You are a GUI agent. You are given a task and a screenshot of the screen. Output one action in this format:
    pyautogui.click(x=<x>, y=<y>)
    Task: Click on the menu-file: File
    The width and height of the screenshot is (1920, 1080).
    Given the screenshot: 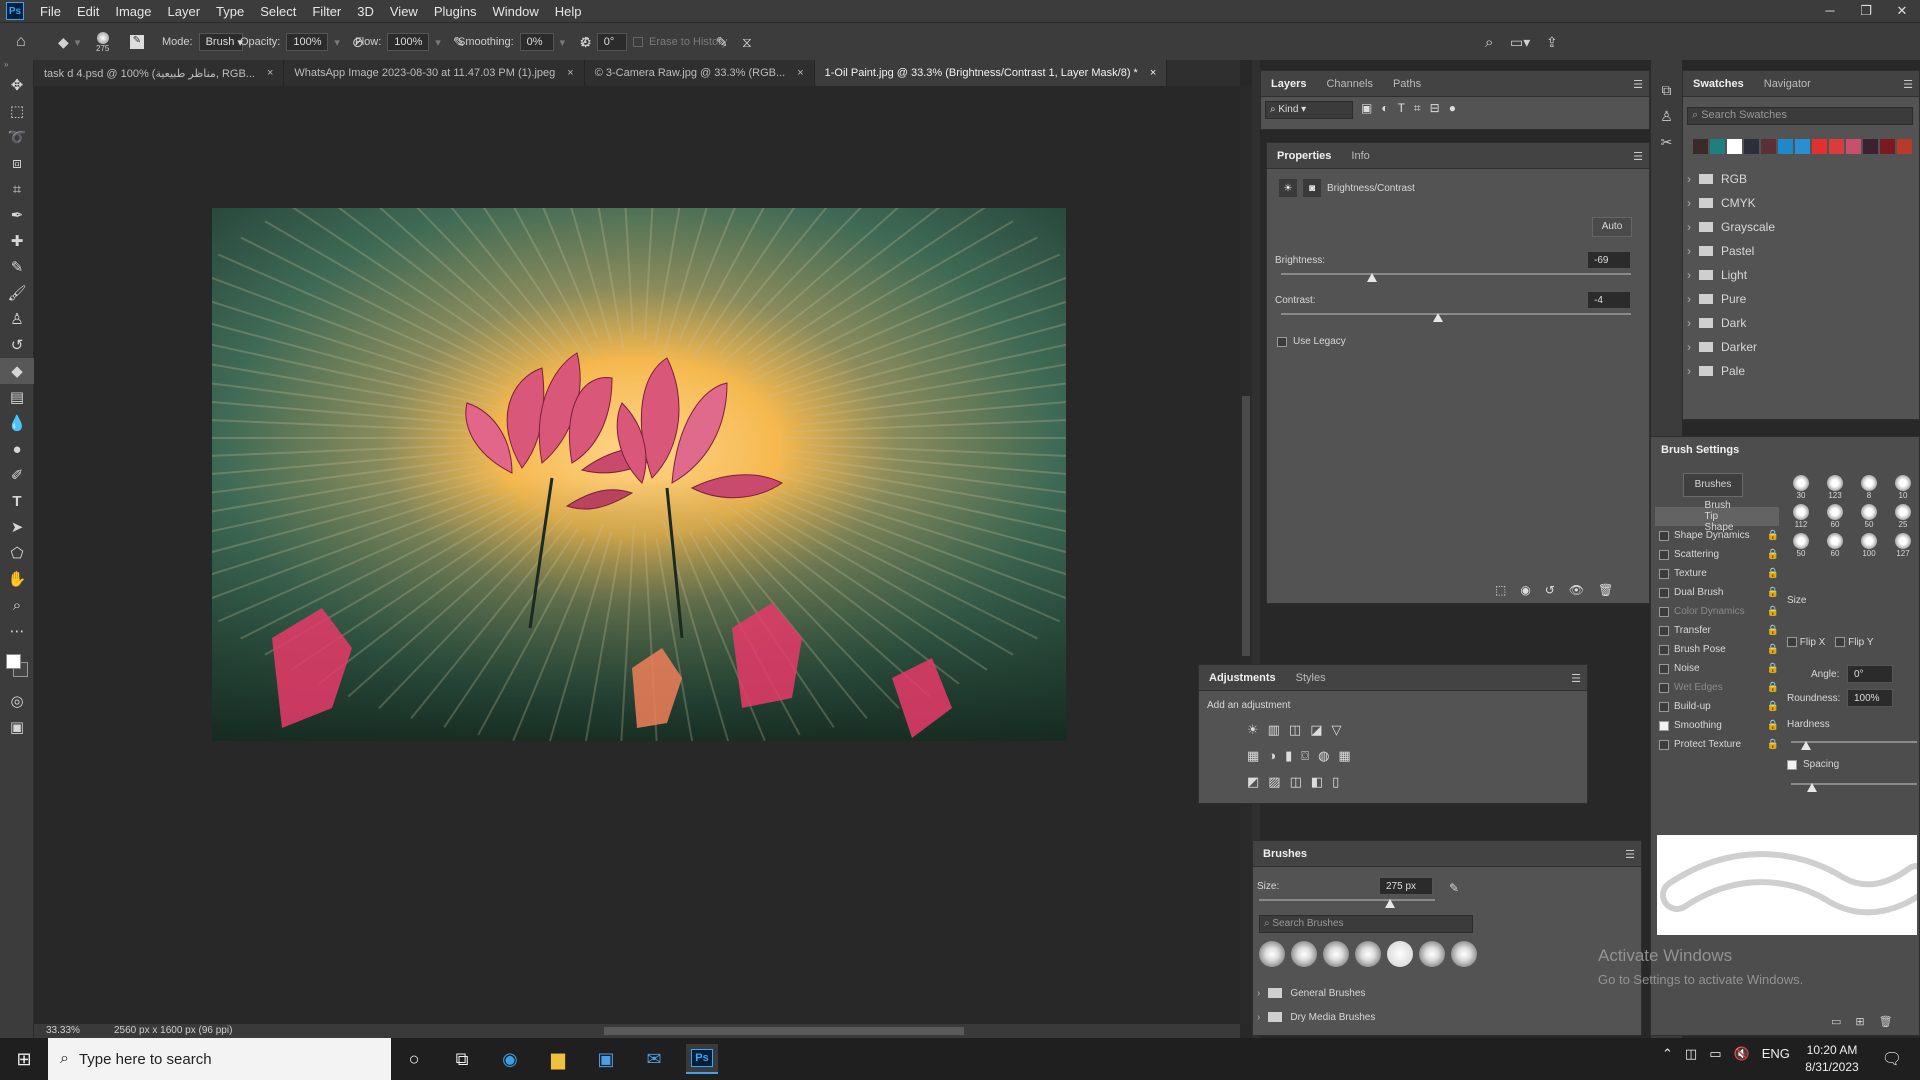 What is the action you would take?
    pyautogui.click(x=50, y=11)
    